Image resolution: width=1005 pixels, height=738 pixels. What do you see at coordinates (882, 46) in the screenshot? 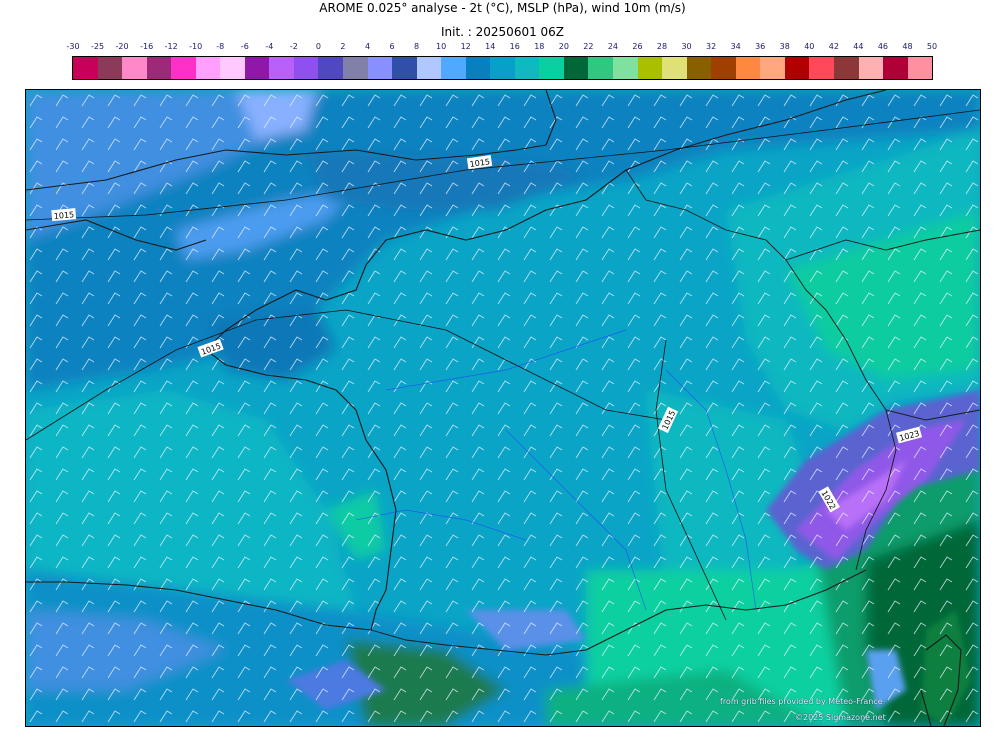
I see `colorbar-tick-label: 46` at bounding box center [882, 46].